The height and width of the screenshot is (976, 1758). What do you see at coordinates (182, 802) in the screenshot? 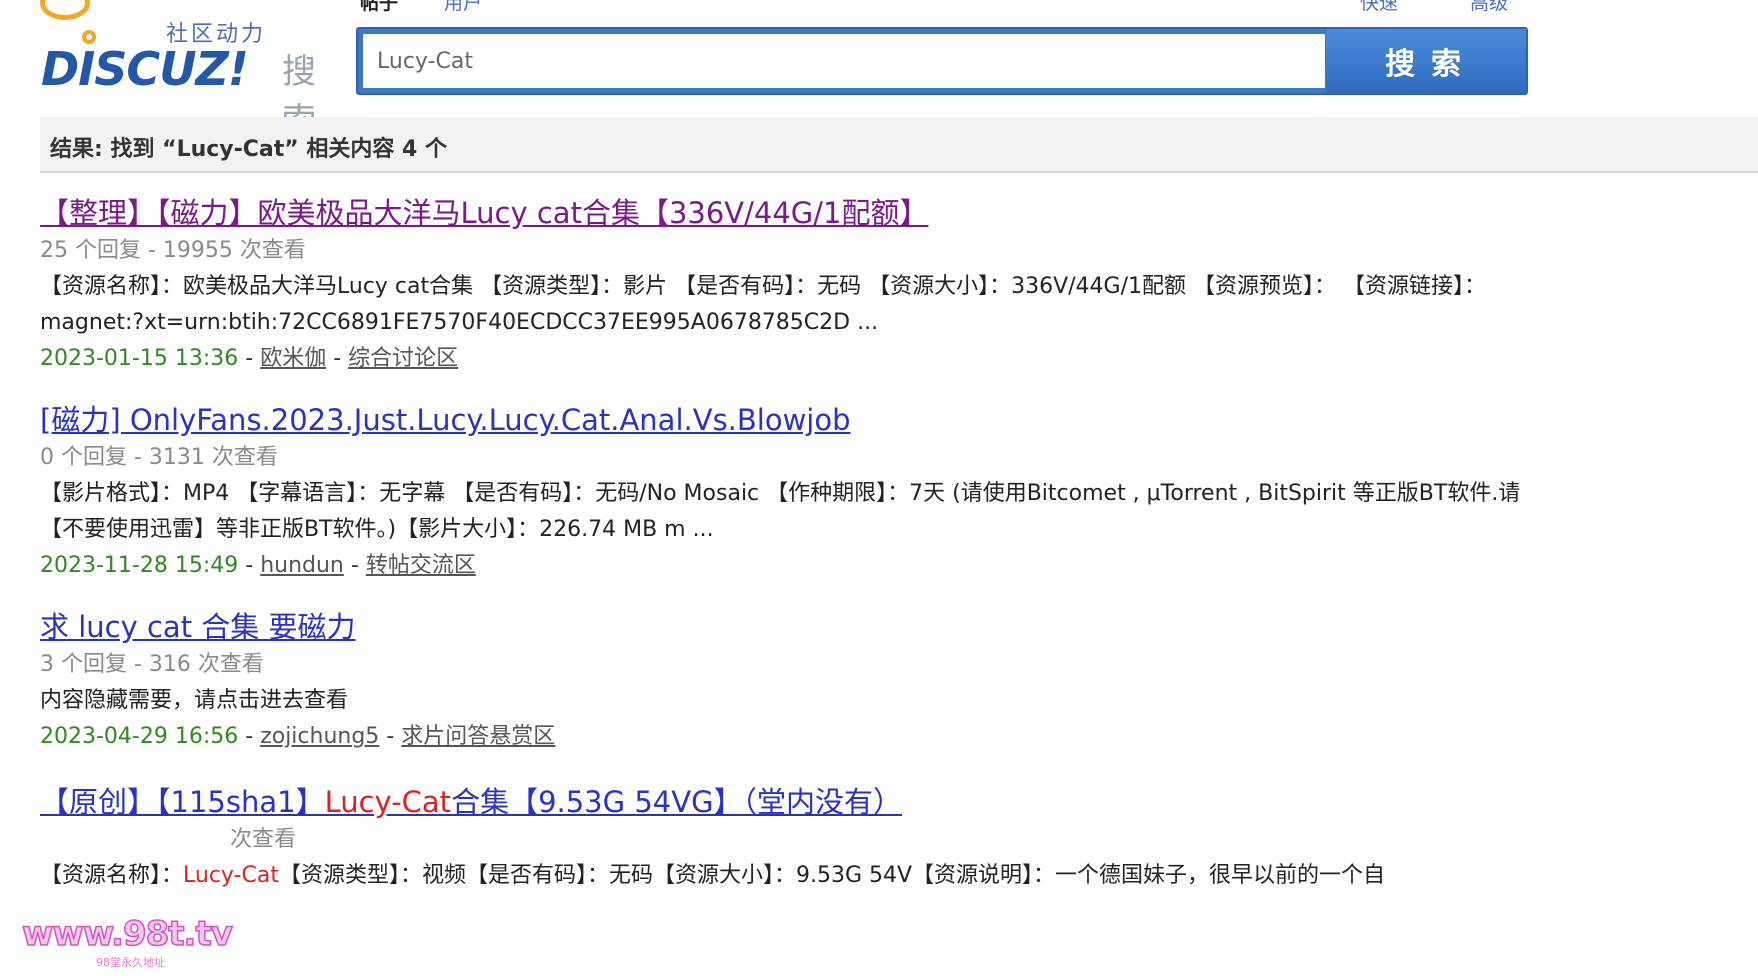
I see `result-title-prefix: 【原创】【115sha1】` at bounding box center [182, 802].